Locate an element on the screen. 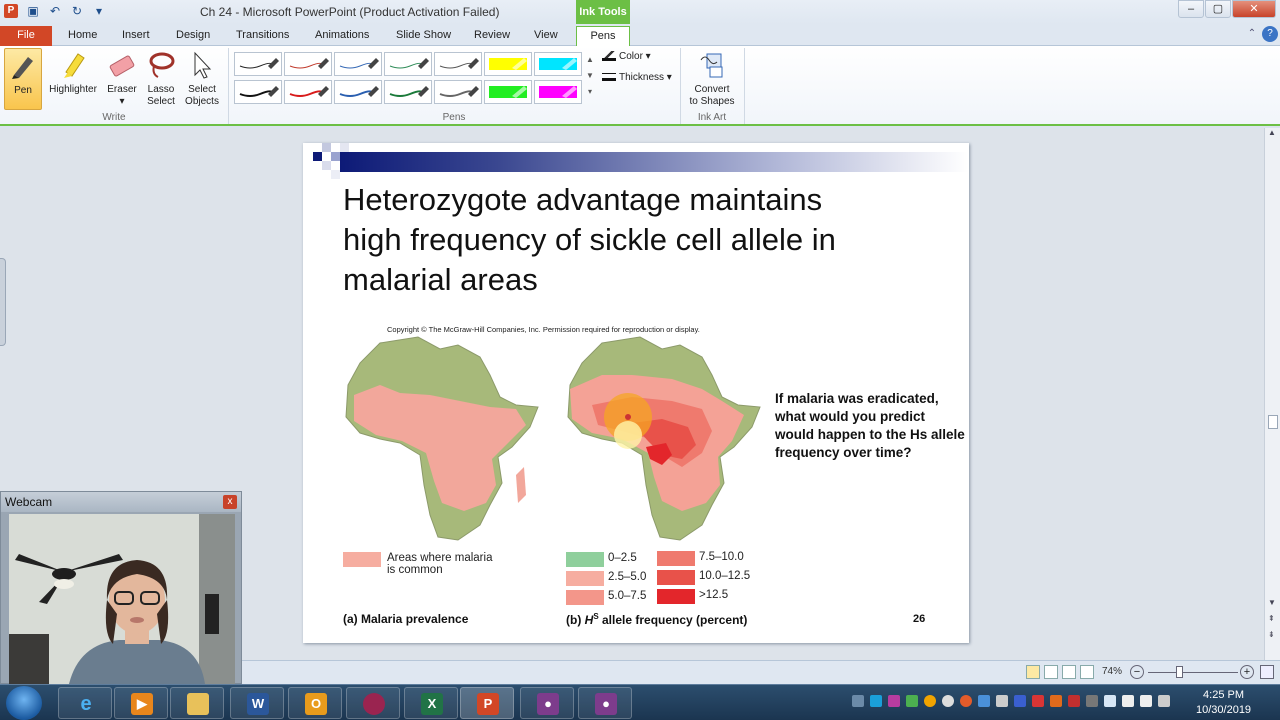  zoom-out-icon: − is located at coordinates (1137, 672).